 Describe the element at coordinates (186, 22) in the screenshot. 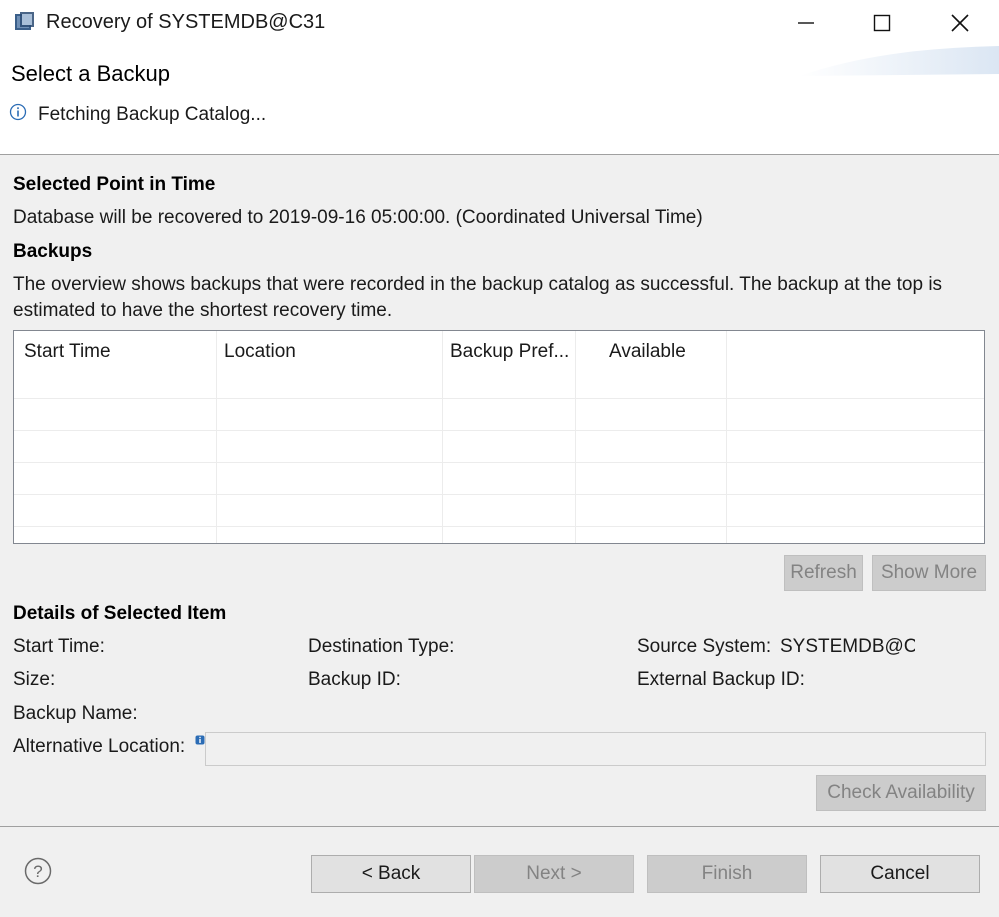

I see `window-title: Recovery of SYSTEMDB@C31` at that location.